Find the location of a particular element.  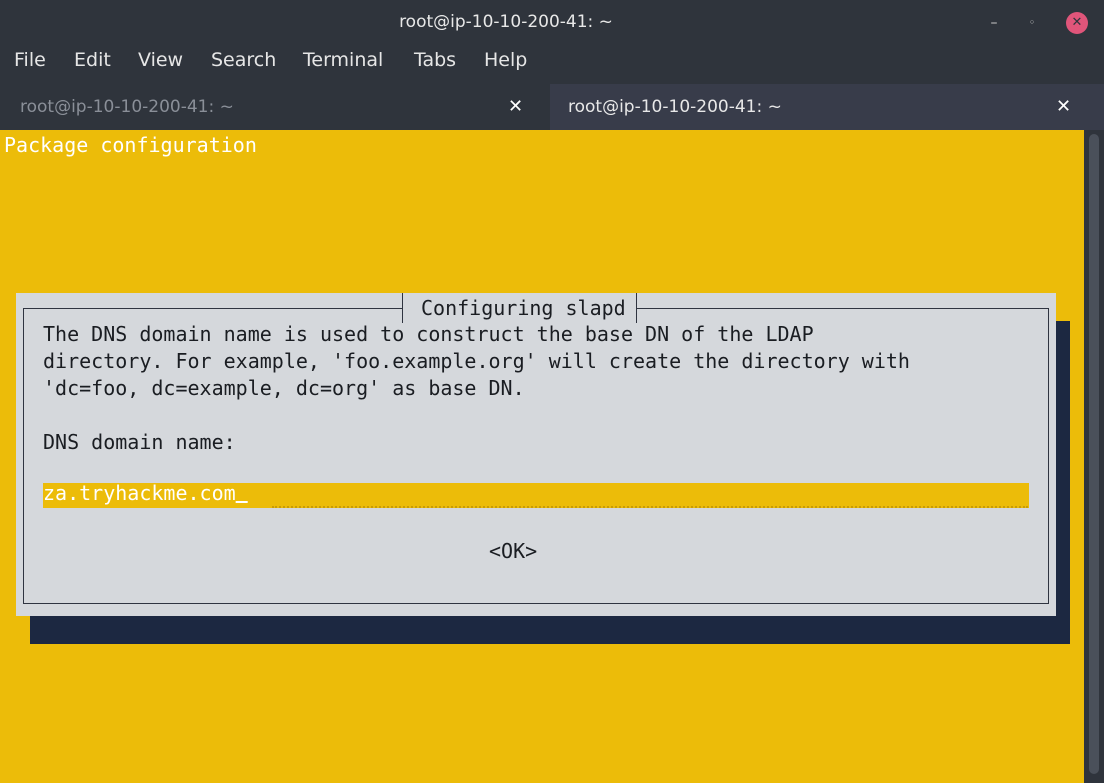

menu-bar: File Edit View Search Terminal Tabs Help is located at coordinates (552, 62).